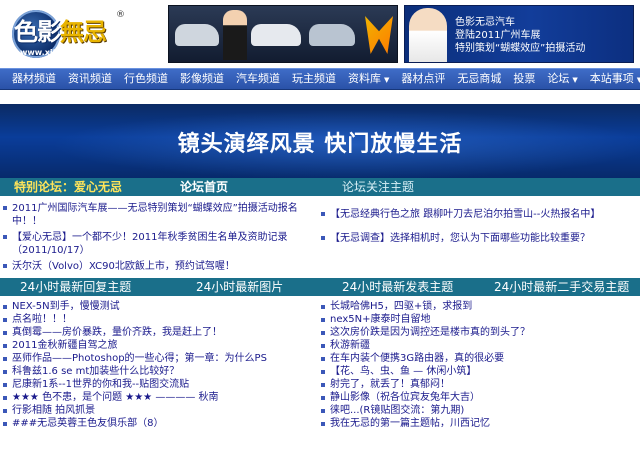  I want to click on nav-item: 论坛 ▼, so click(562, 79).